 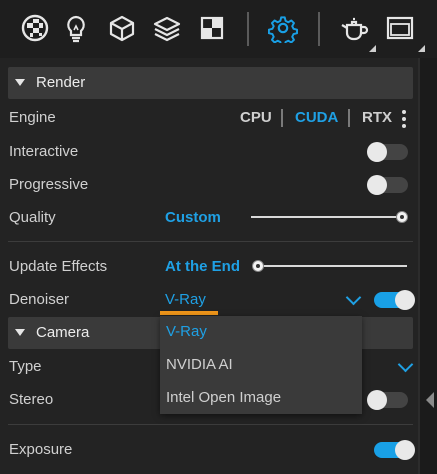 What do you see at coordinates (210, 83) in the screenshot?
I see `render-section-header: Render` at bounding box center [210, 83].